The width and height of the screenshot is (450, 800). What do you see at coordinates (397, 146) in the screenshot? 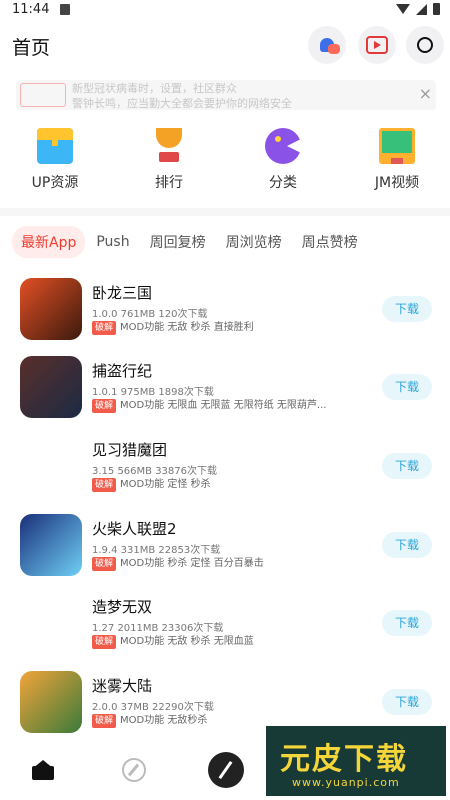
I see `screen-icon` at bounding box center [397, 146].